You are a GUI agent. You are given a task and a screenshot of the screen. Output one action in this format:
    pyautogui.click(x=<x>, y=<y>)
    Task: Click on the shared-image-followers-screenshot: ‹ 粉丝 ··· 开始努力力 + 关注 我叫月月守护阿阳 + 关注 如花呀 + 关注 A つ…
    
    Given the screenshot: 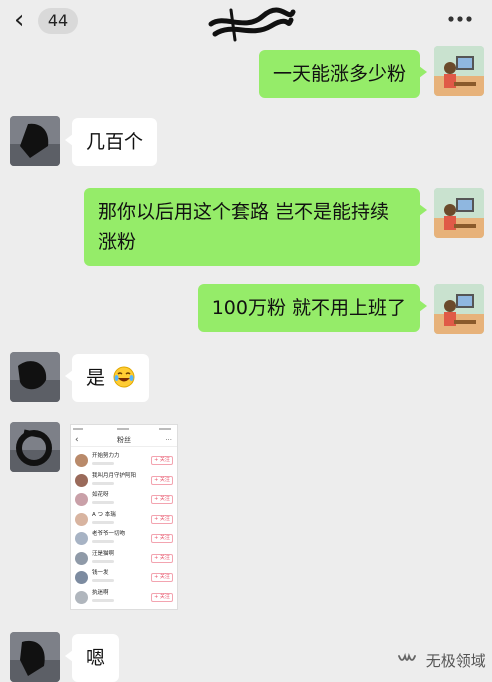 What is the action you would take?
    pyautogui.click(x=124, y=517)
    